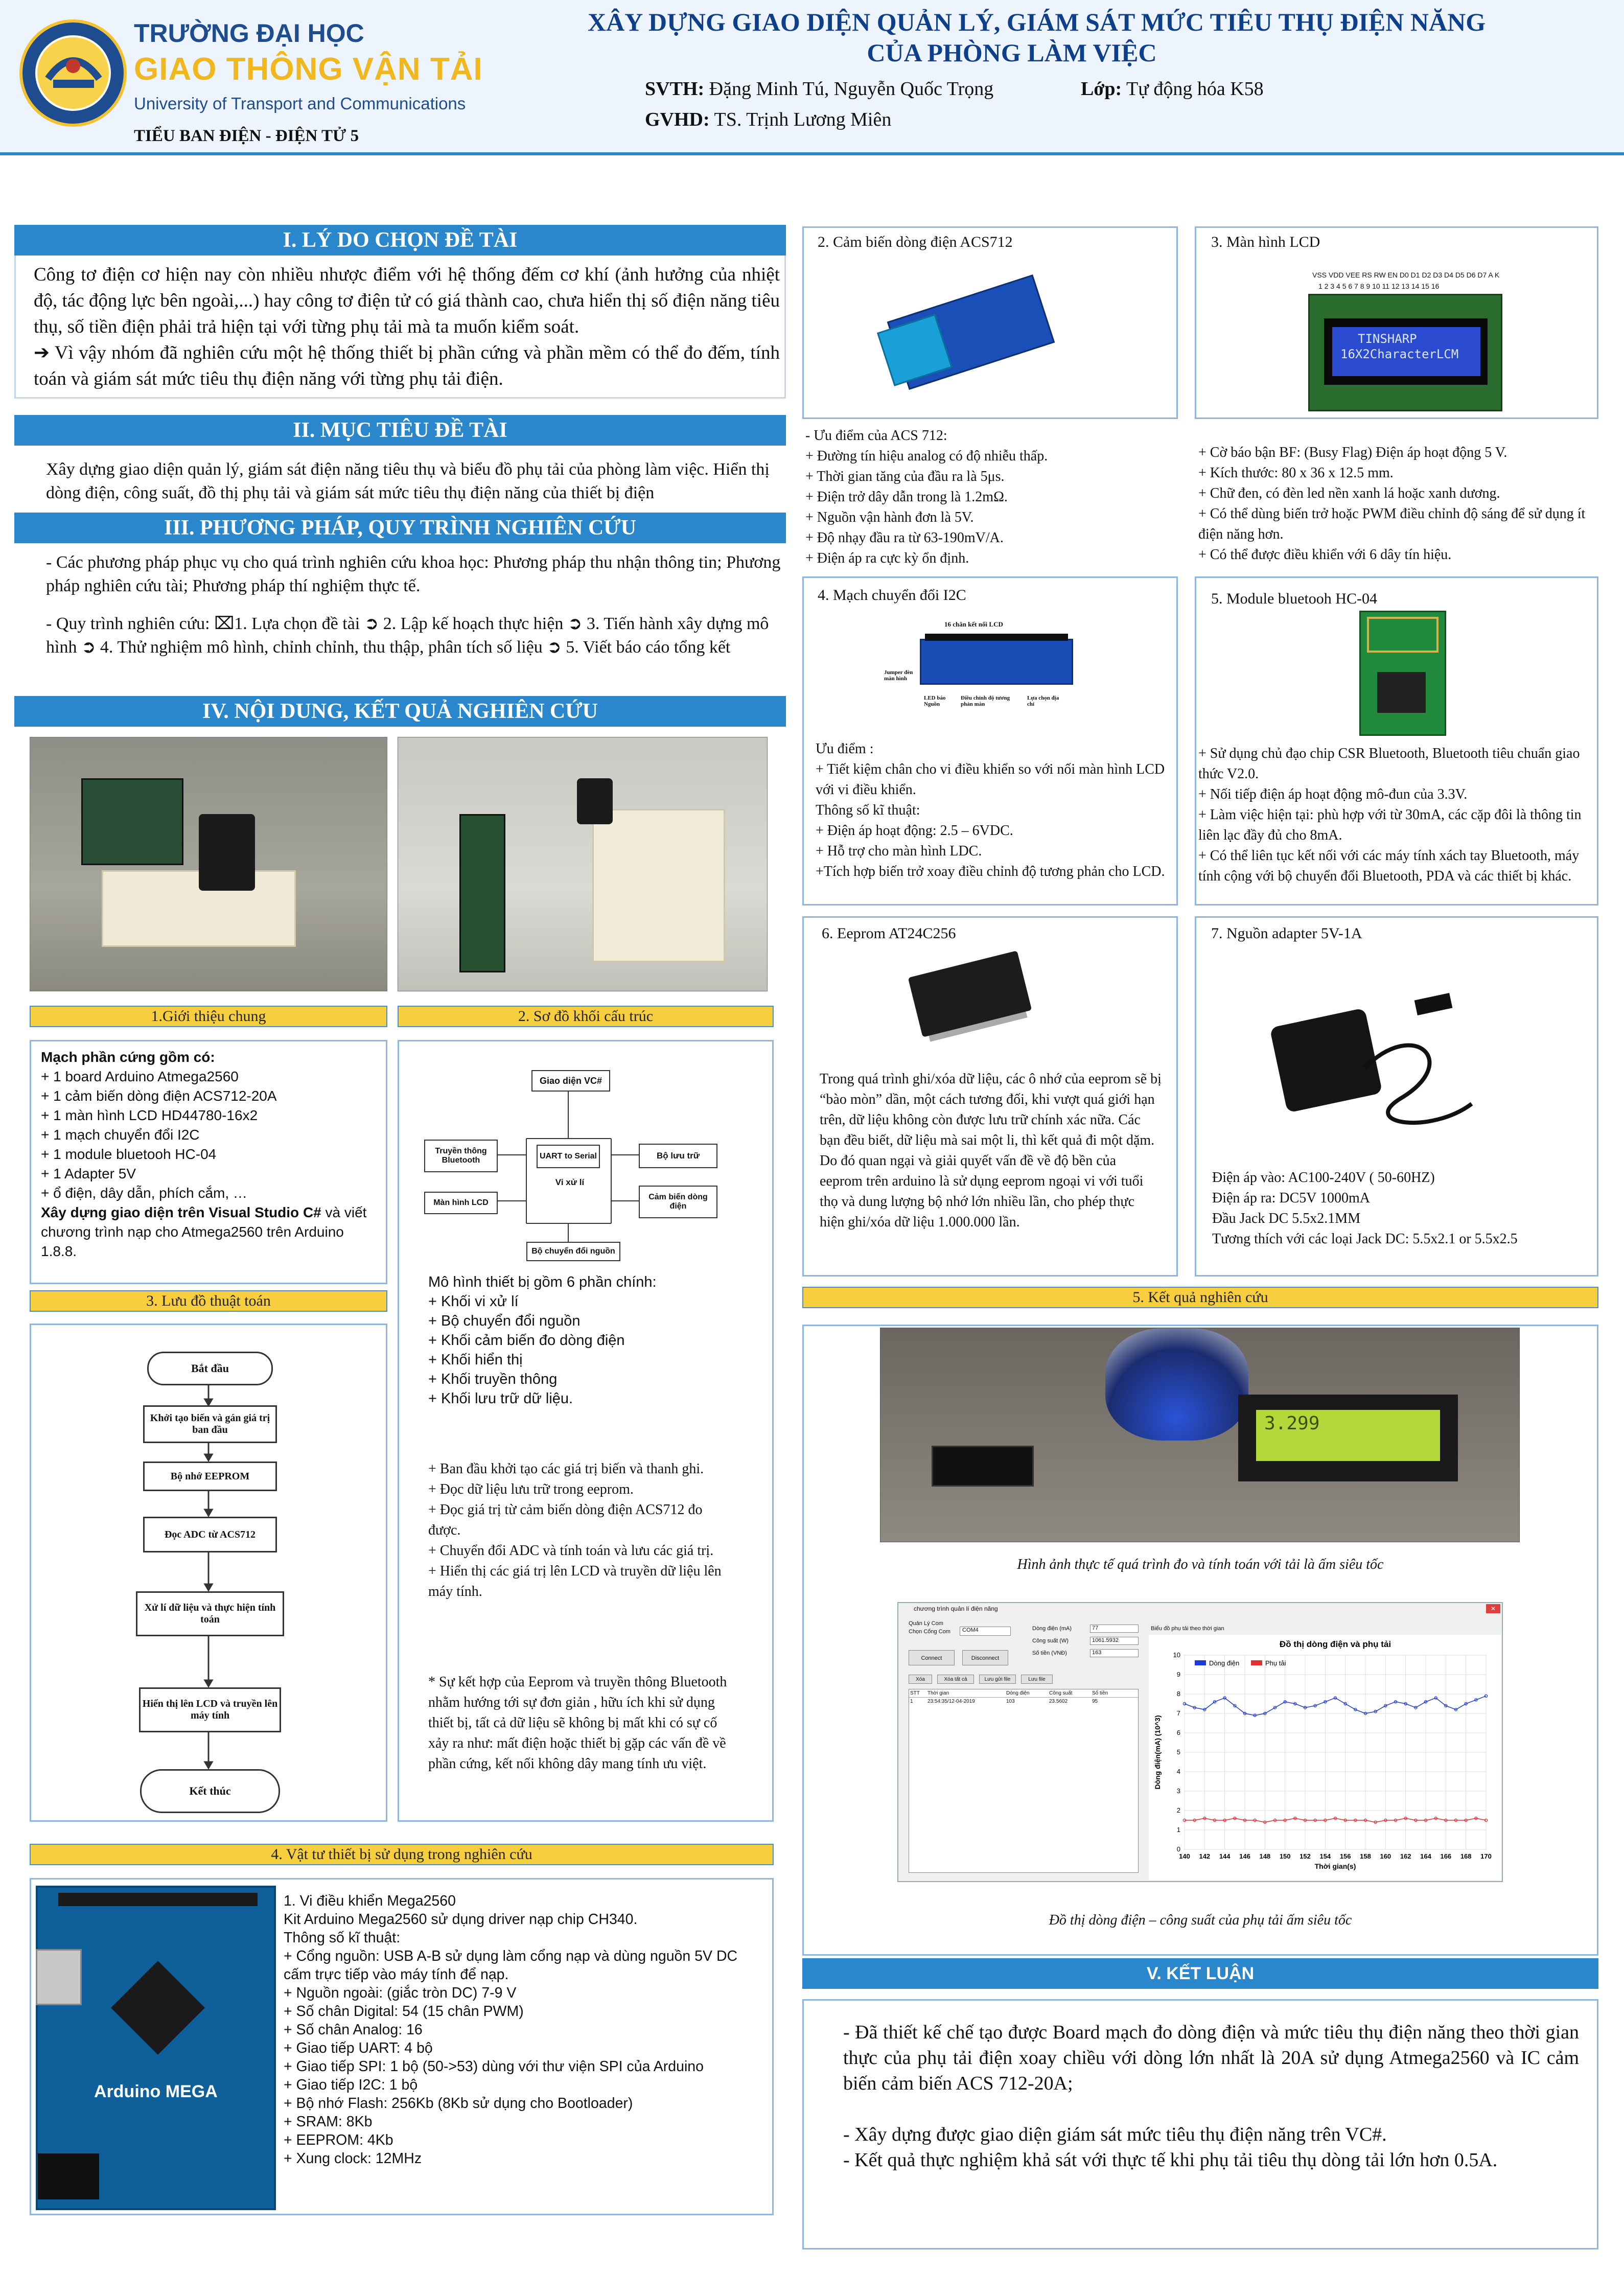 The width and height of the screenshot is (1624, 2296). What do you see at coordinates (955, 1680) in the screenshot?
I see `delete-all-button: Xóa tất cả` at bounding box center [955, 1680].